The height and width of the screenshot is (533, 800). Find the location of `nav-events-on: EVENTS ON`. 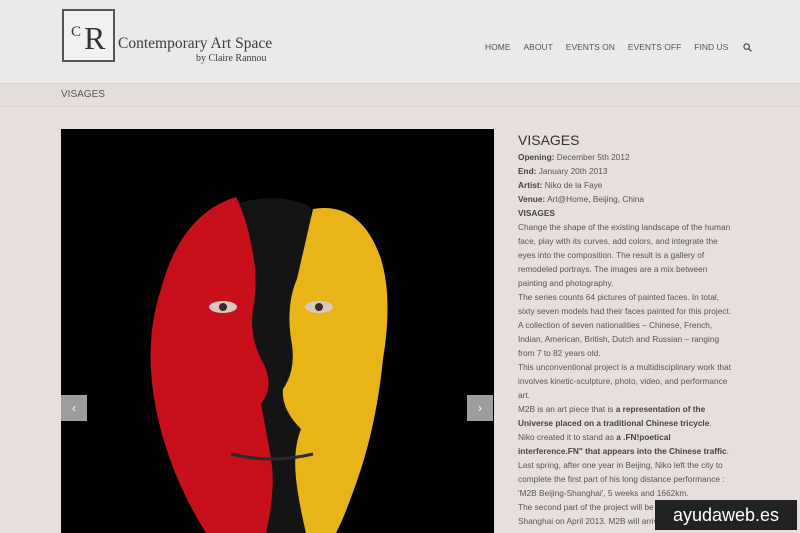

nav-events-on: EVENTS ON is located at coordinates (590, 47).